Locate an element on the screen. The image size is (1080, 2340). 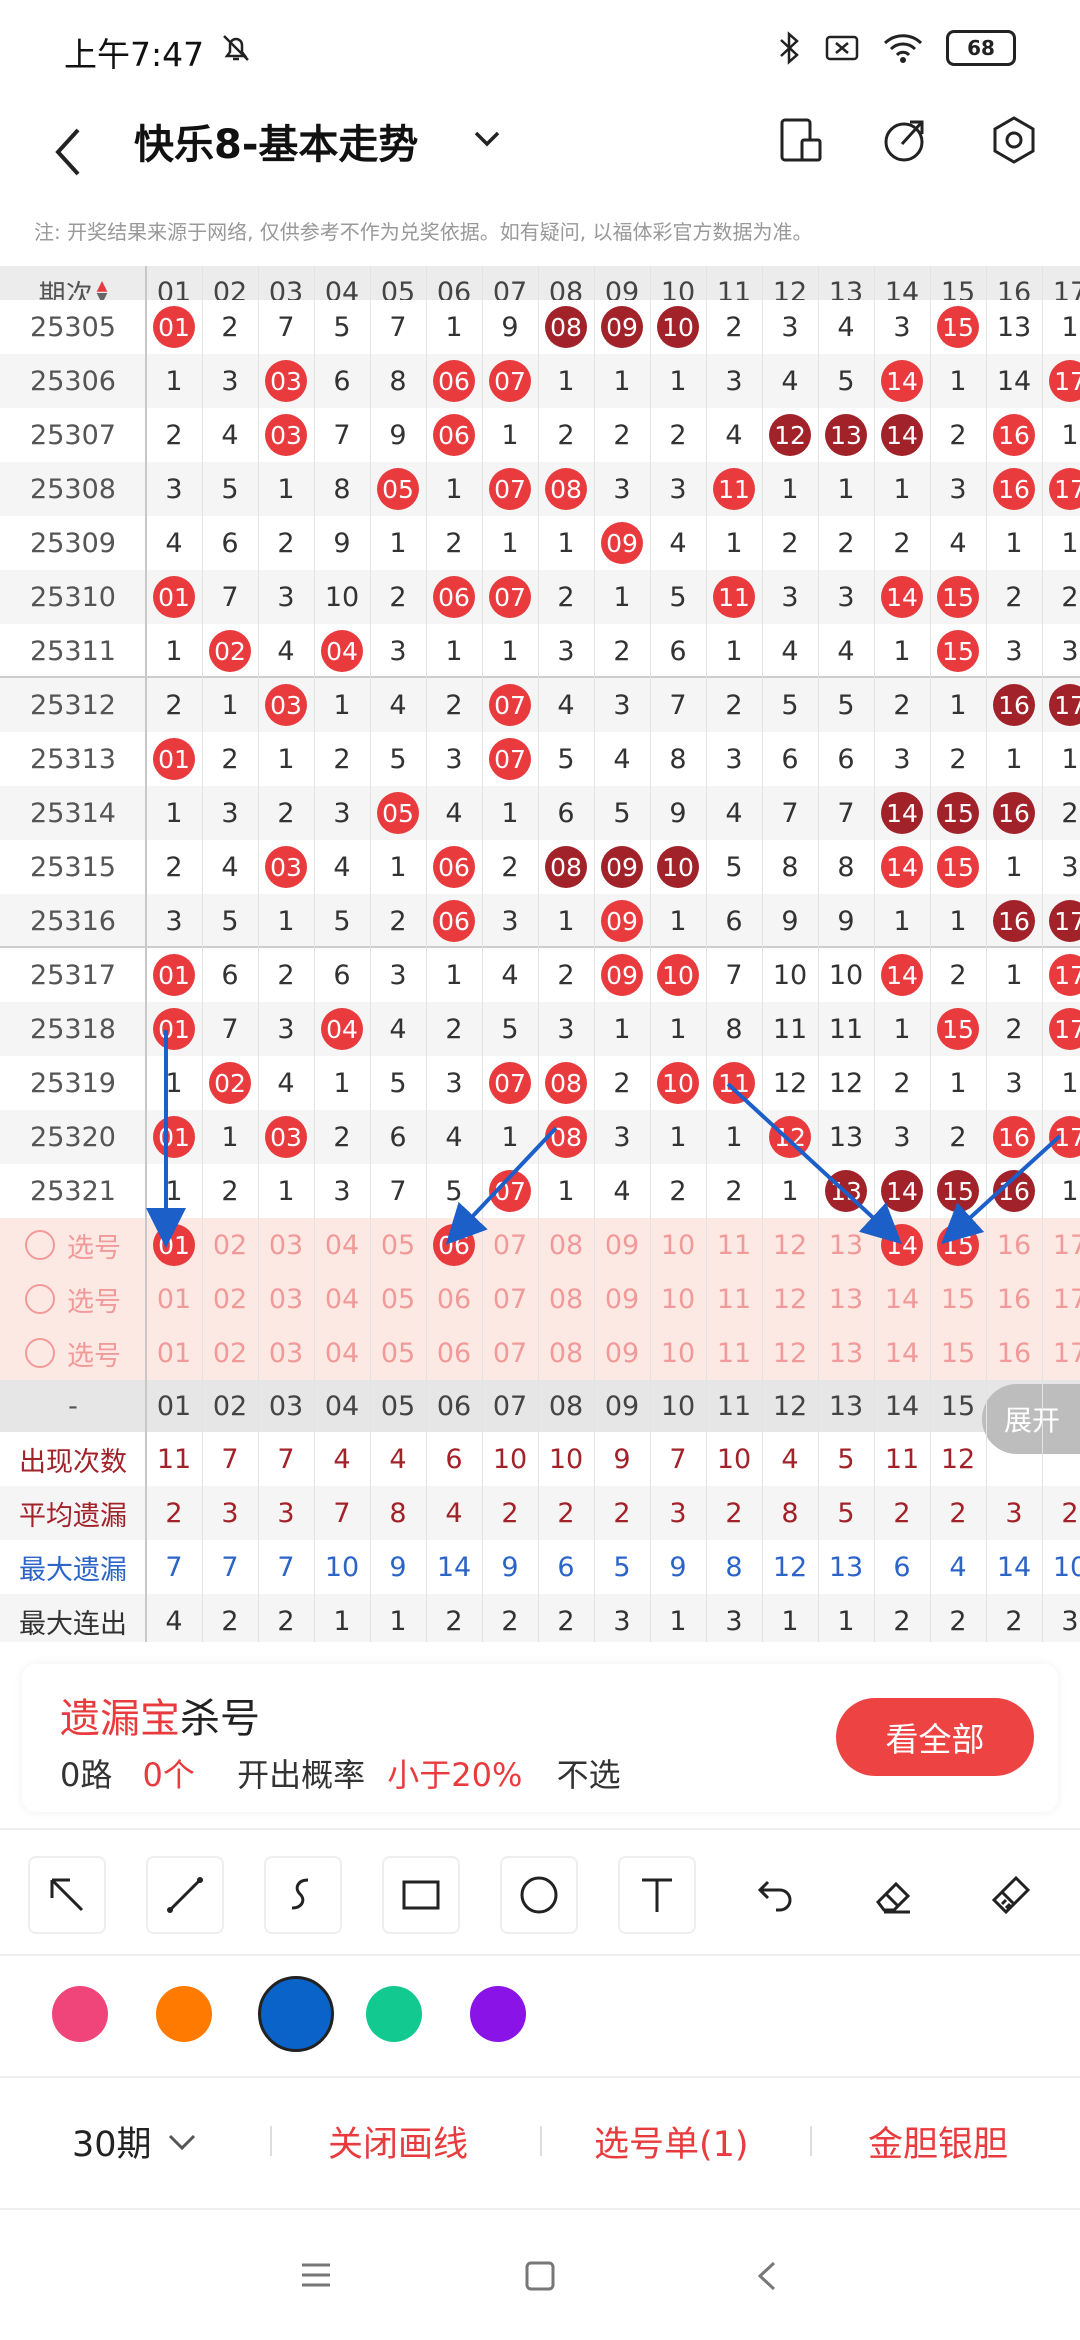
screen-rotate-icon is located at coordinates (800, 140).